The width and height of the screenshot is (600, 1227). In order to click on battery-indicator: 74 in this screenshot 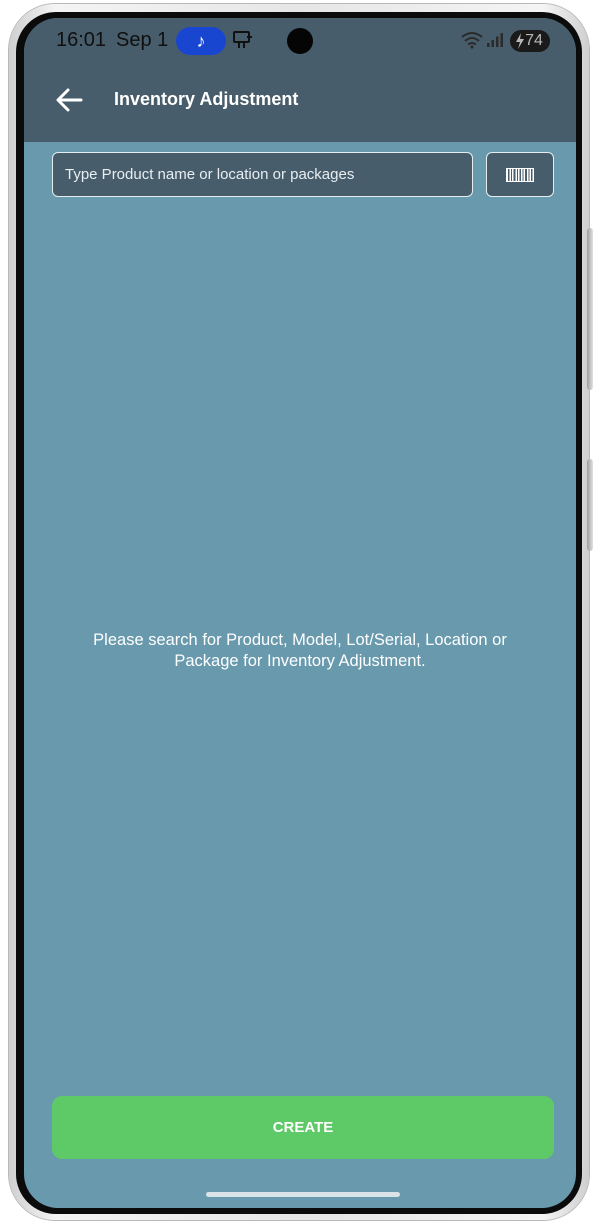, I will do `click(530, 41)`.